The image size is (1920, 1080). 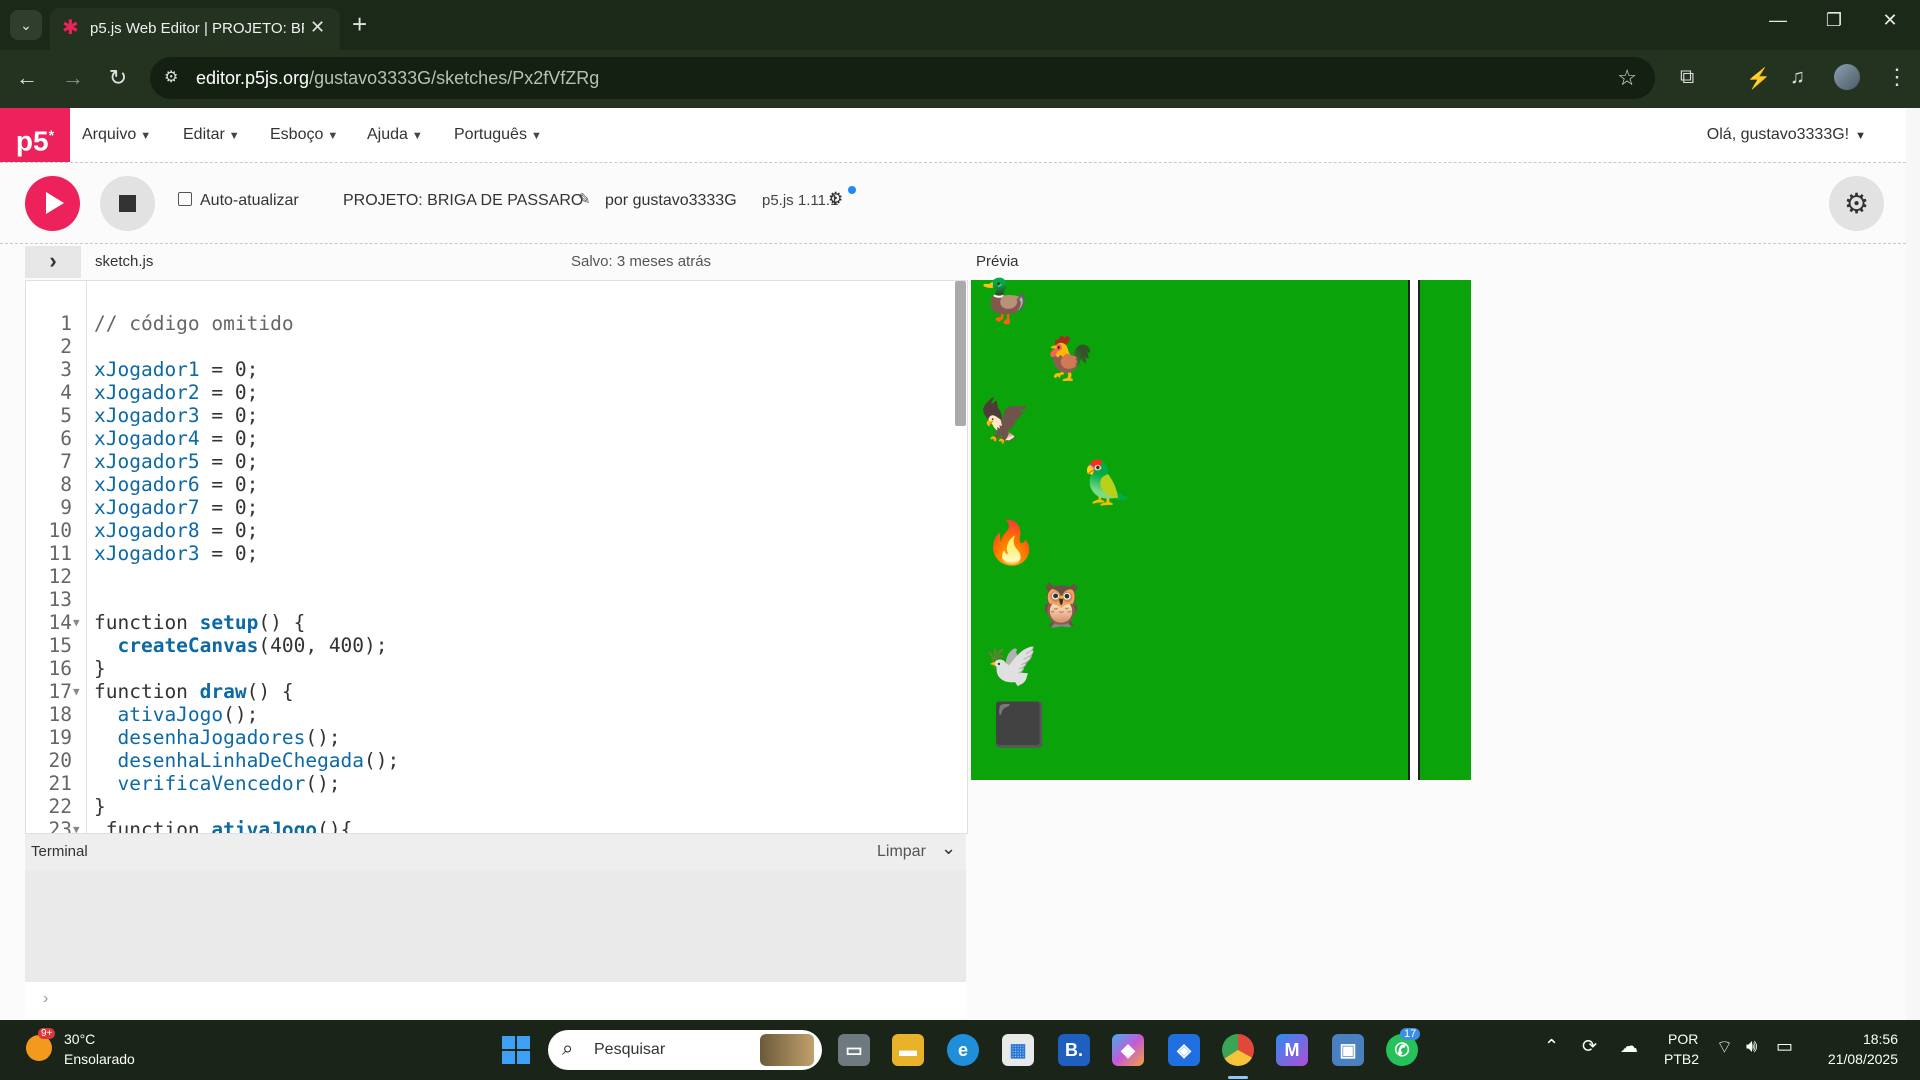 What do you see at coordinates (1890, 20) in the screenshot?
I see `window-close-button: ✕` at bounding box center [1890, 20].